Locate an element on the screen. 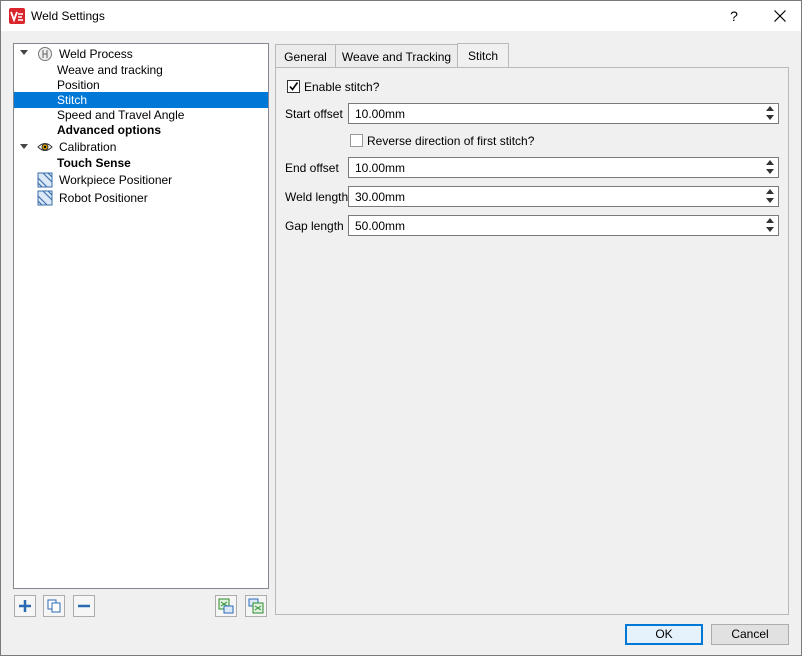 The height and width of the screenshot is (656, 802). close-icon is located at coordinates (780, 16).